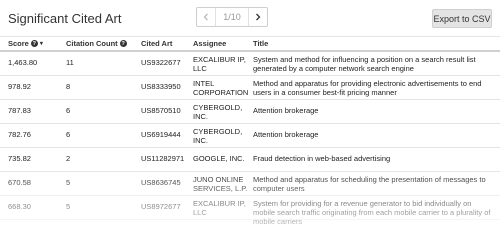  What do you see at coordinates (70, 62) in the screenshot?
I see `count-cell: 11` at bounding box center [70, 62].